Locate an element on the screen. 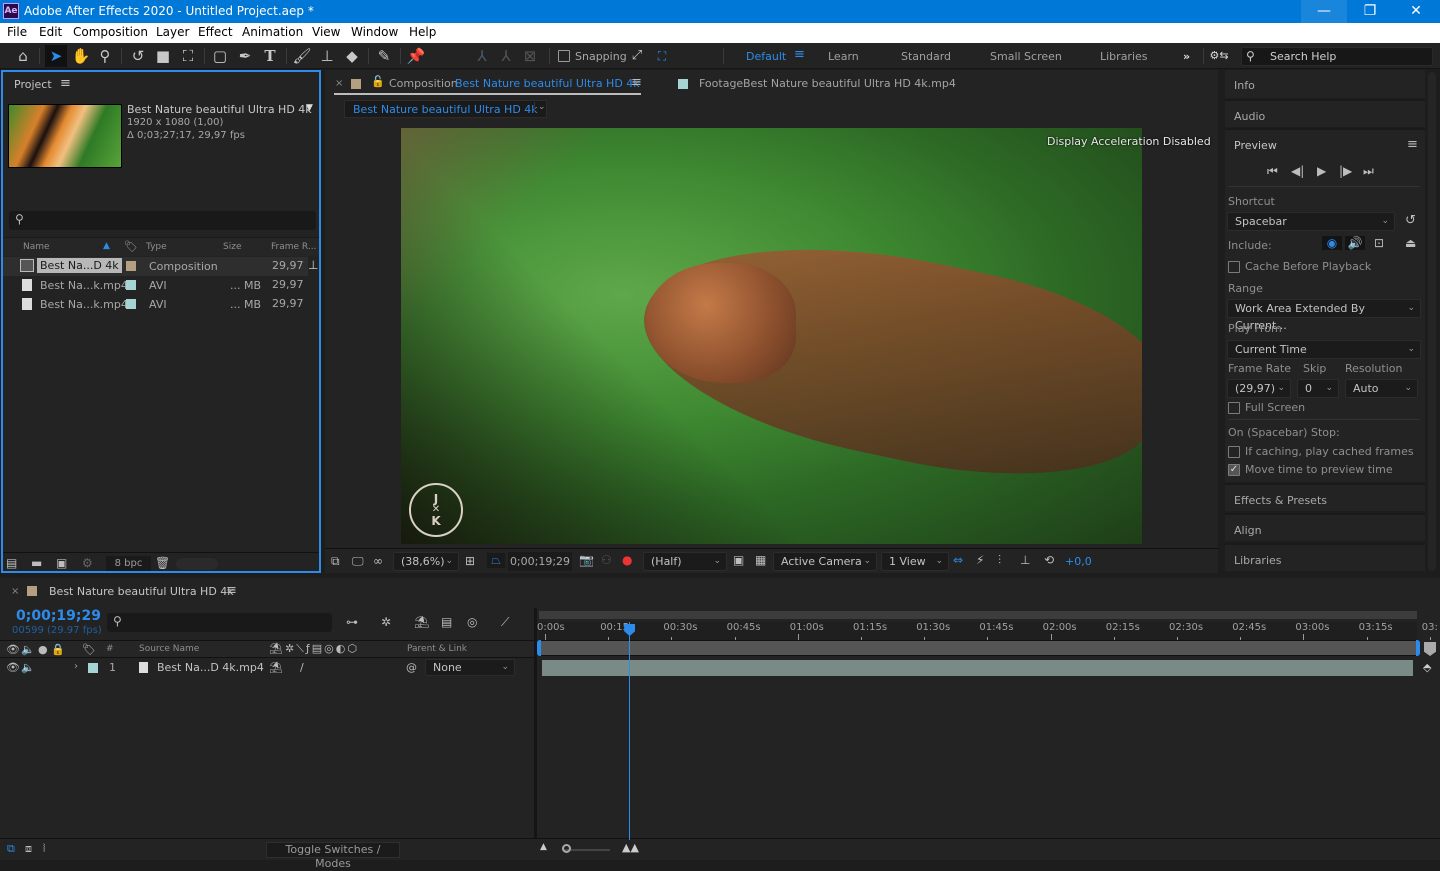  info-panel-tab: Info is located at coordinates (1325, 84).